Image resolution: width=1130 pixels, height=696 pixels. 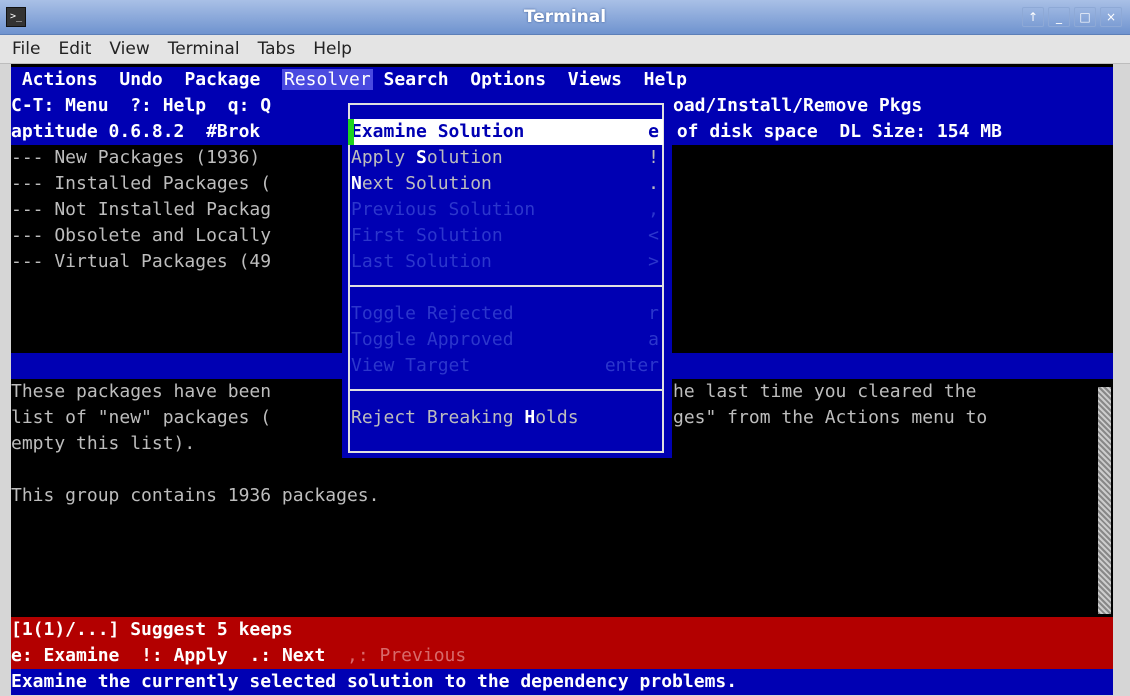 I want to click on text-cursor, so click(x=351, y=132).